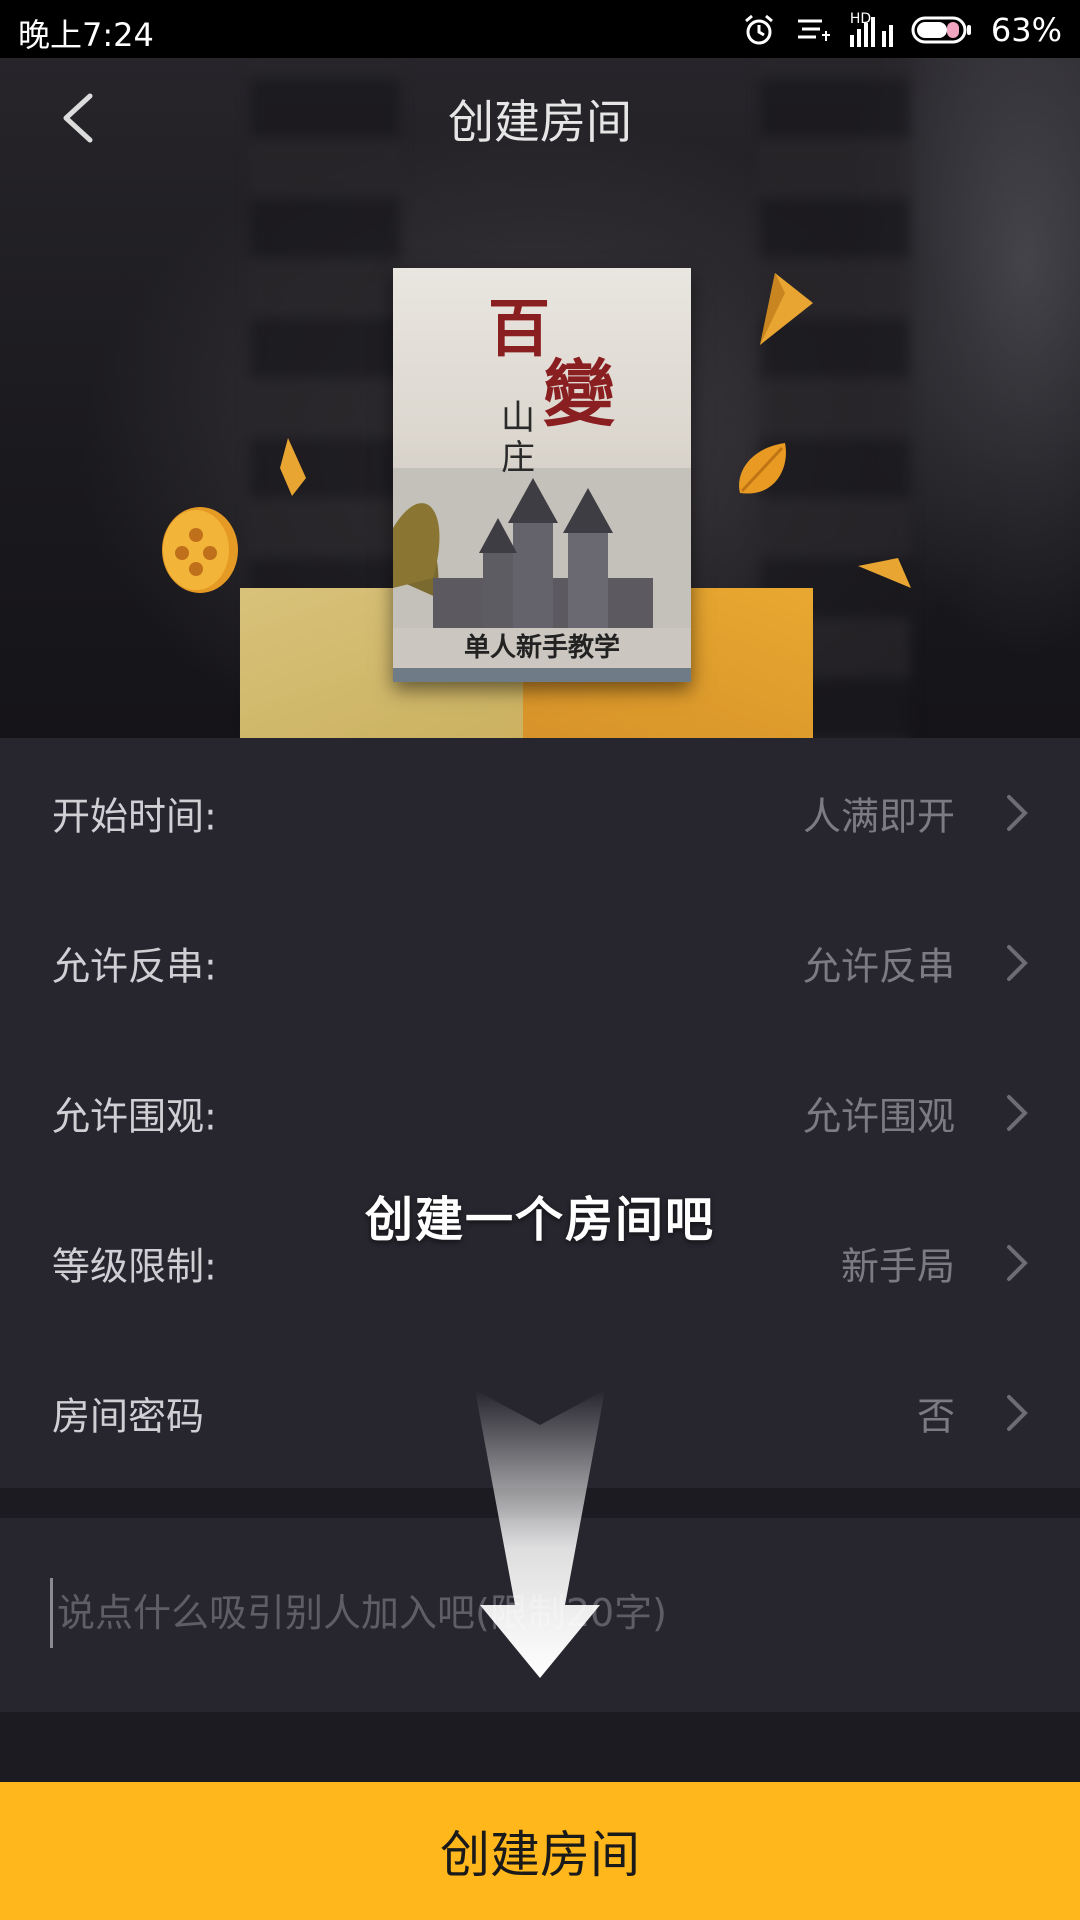 The height and width of the screenshot is (1920, 1080). Describe the element at coordinates (518, 438) in the screenshot. I see `cover-subtitle: 山庄` at that location.